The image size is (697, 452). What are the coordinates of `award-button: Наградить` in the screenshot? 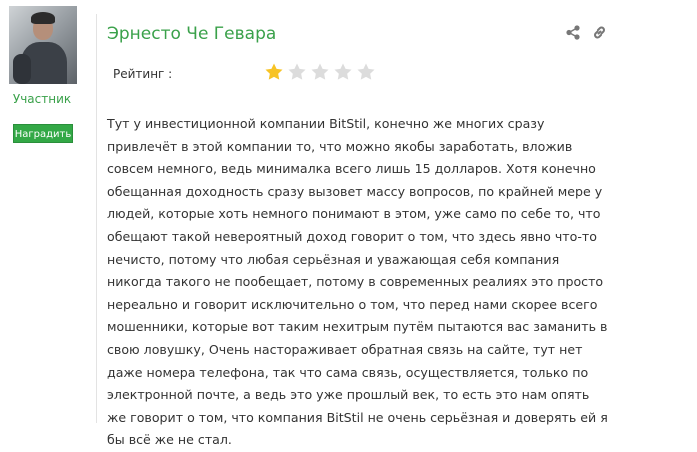 It's located at (43, 133).